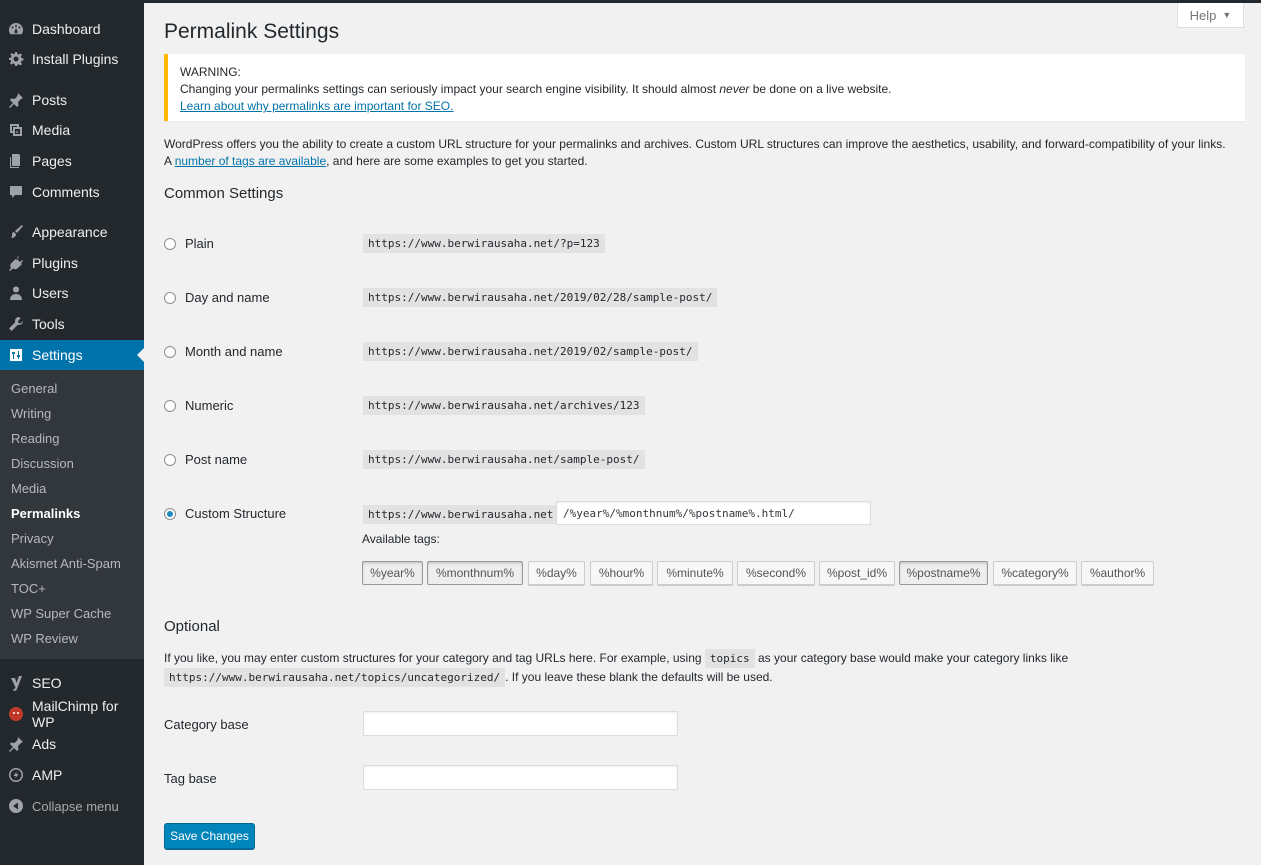 This screenshot has width=1261, height=865. Describe the element at coordinates (72, 355) in the screenshot. I see `sidebar-item-settings: Settings` at that location.